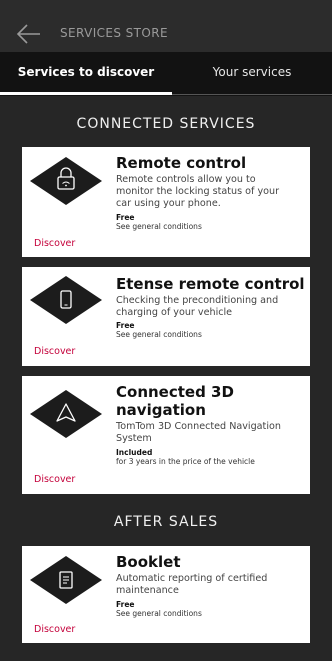 The height and width of the screenshot is (661, 332). Describe the element at coordinates (86, 72) in the screenshot. I see `tab-services-to-discover: Services to discover` at that location.